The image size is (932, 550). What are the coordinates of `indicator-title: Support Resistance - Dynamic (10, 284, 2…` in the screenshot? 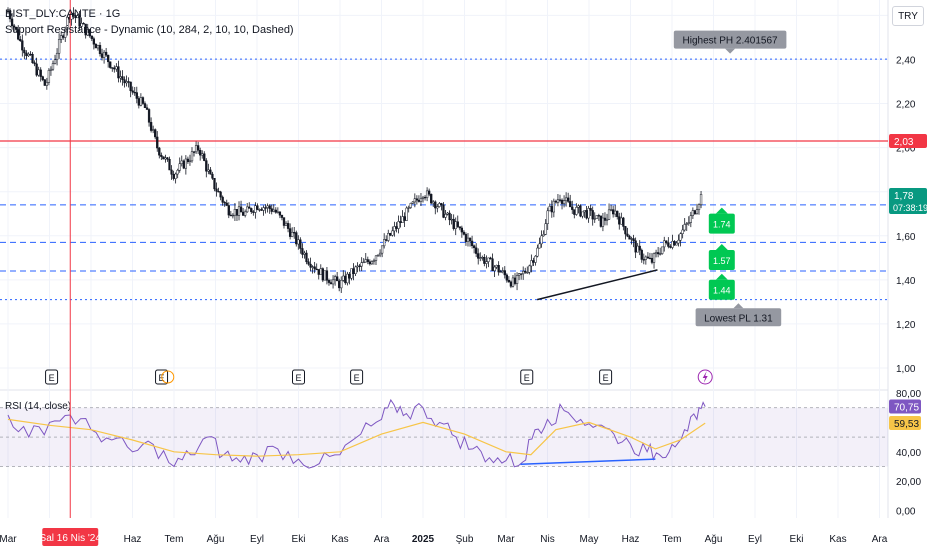 It's located at (149, 30).